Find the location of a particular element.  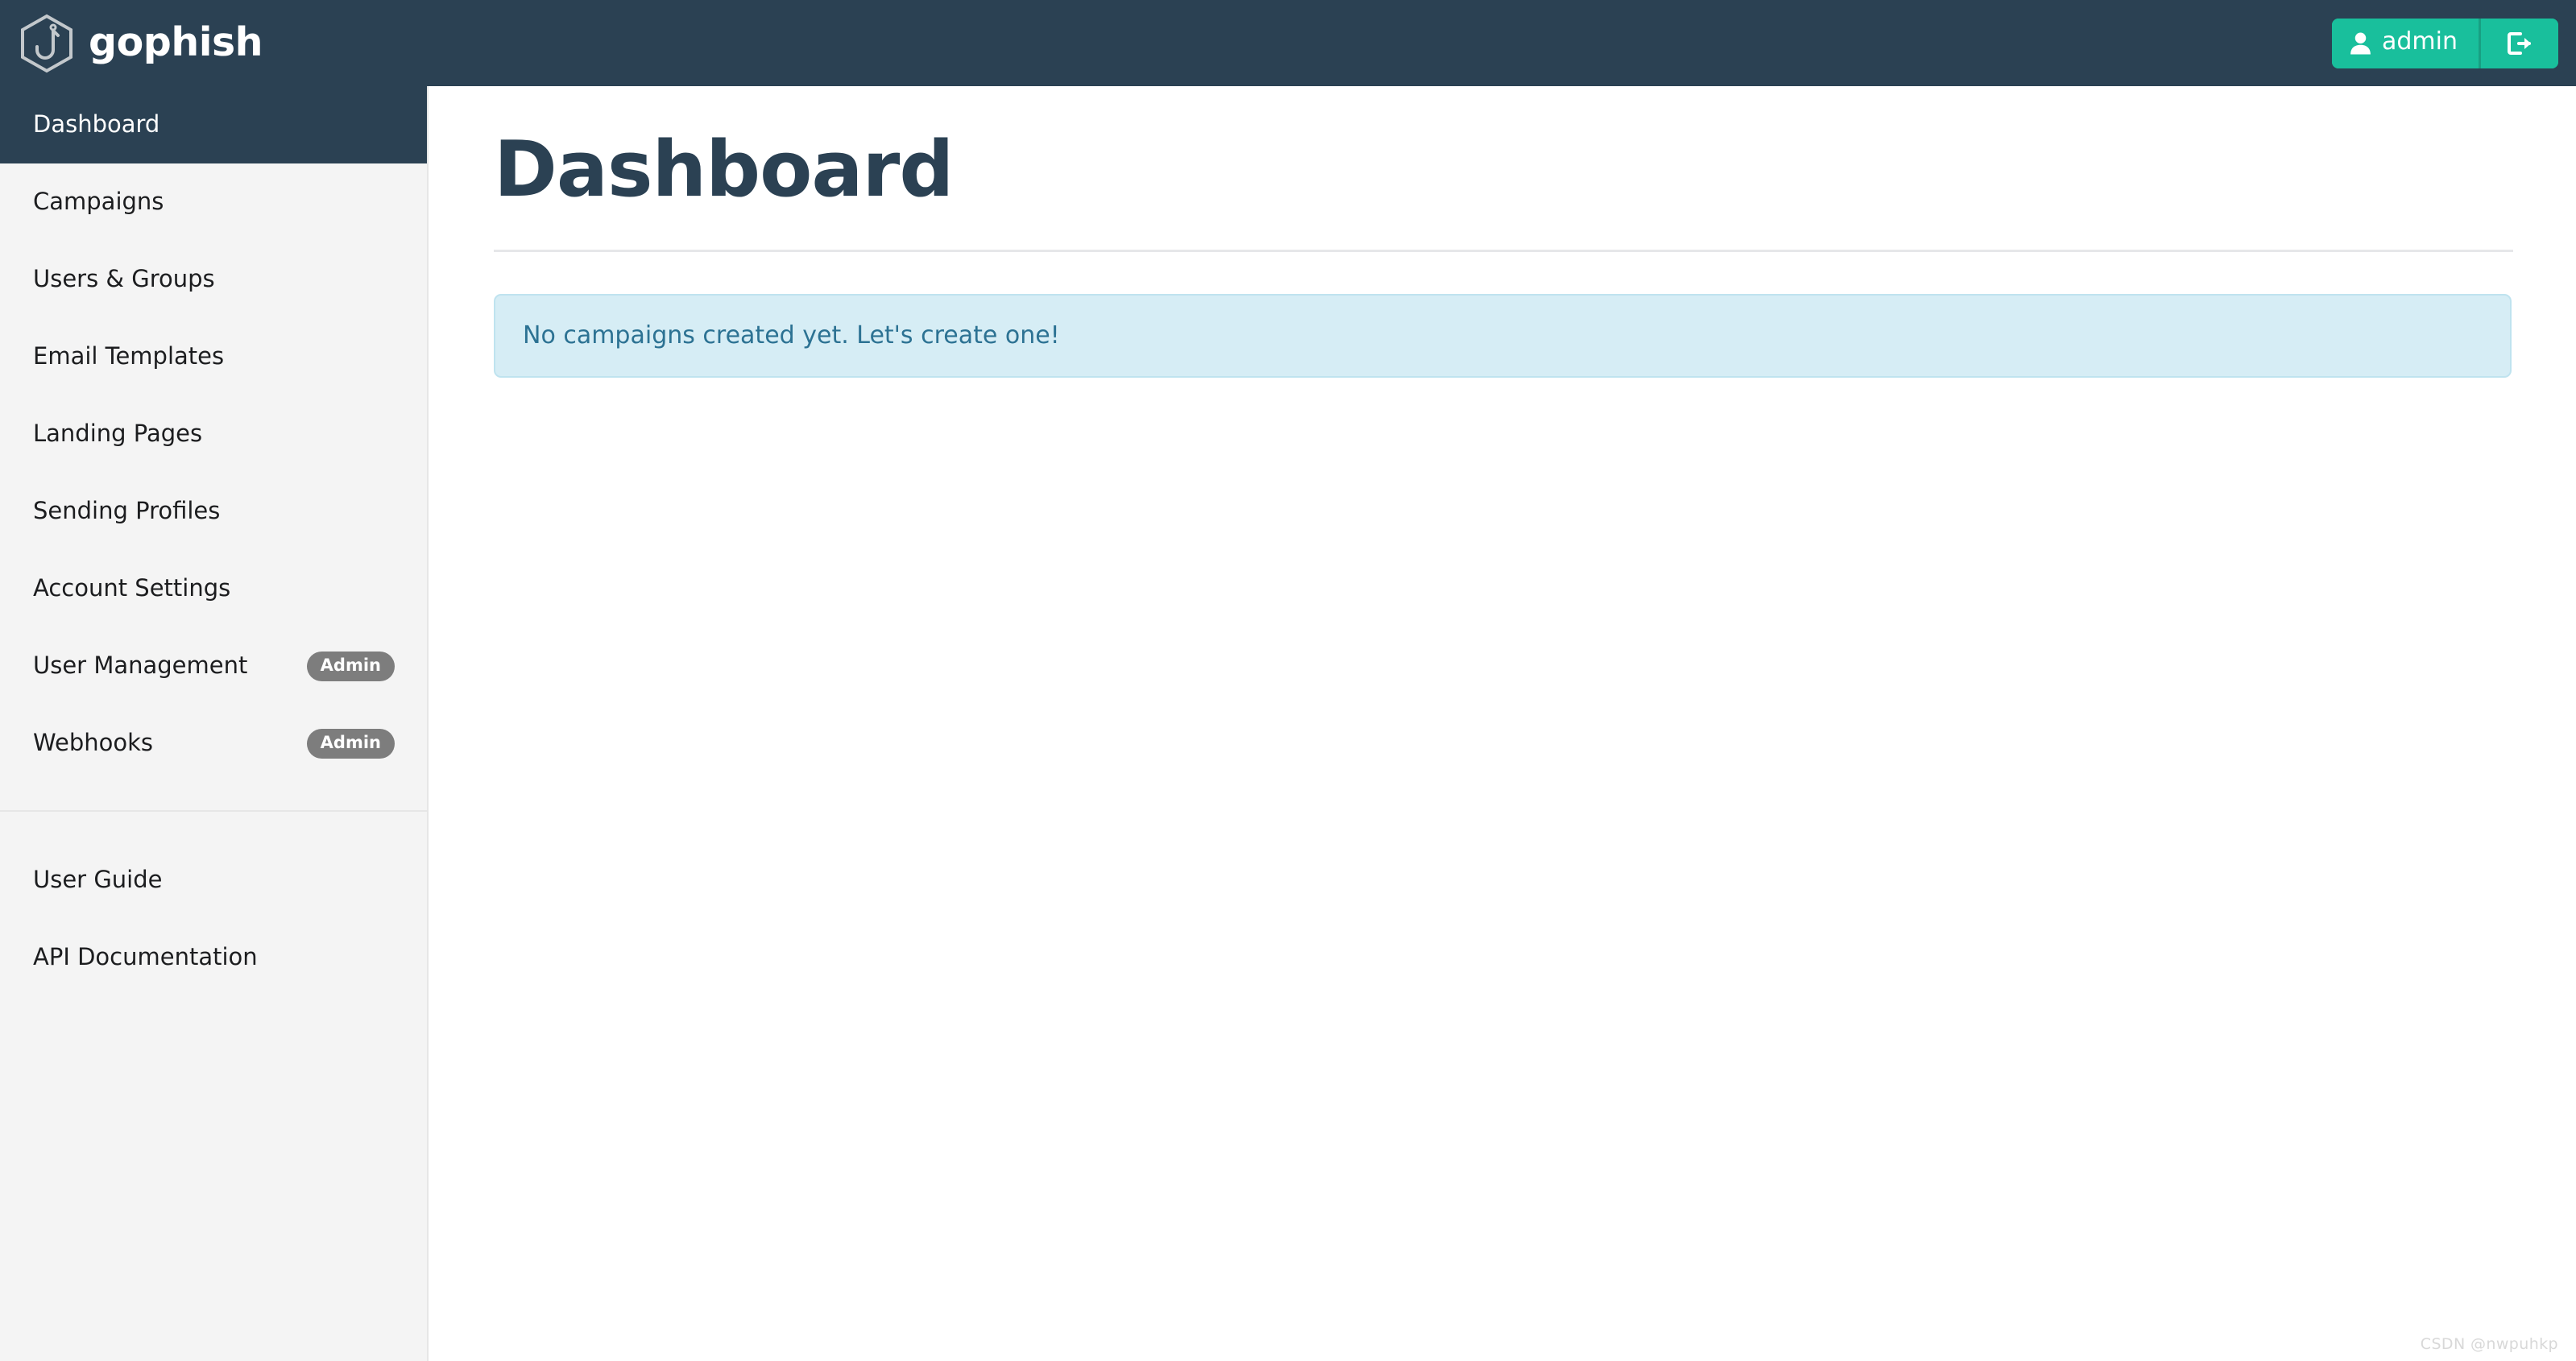

sidebar-item-user-guide: User Guide is located at coordinates (213, 881).